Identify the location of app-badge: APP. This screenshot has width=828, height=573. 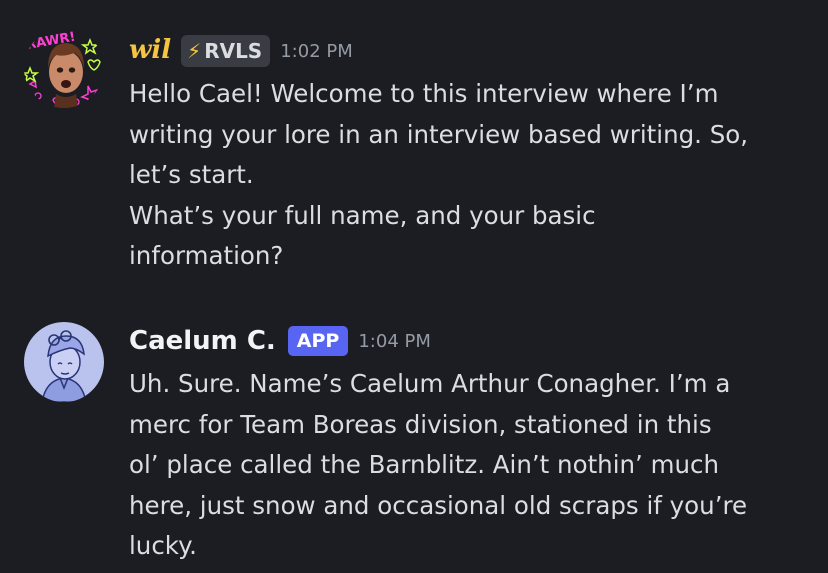
(318, 341).